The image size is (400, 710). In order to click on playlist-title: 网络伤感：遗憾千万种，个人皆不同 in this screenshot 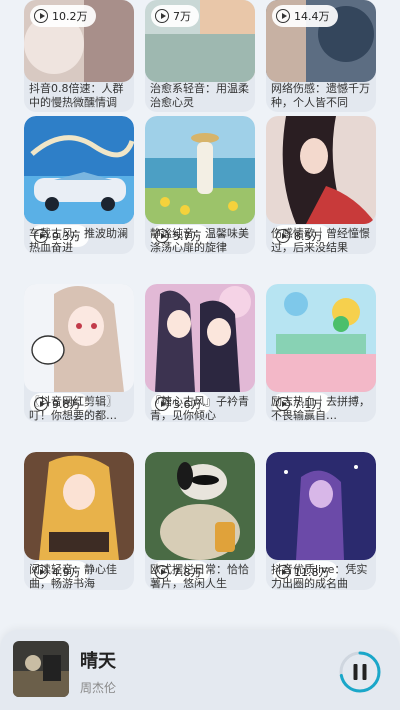, I will do `click(320, 95)`.